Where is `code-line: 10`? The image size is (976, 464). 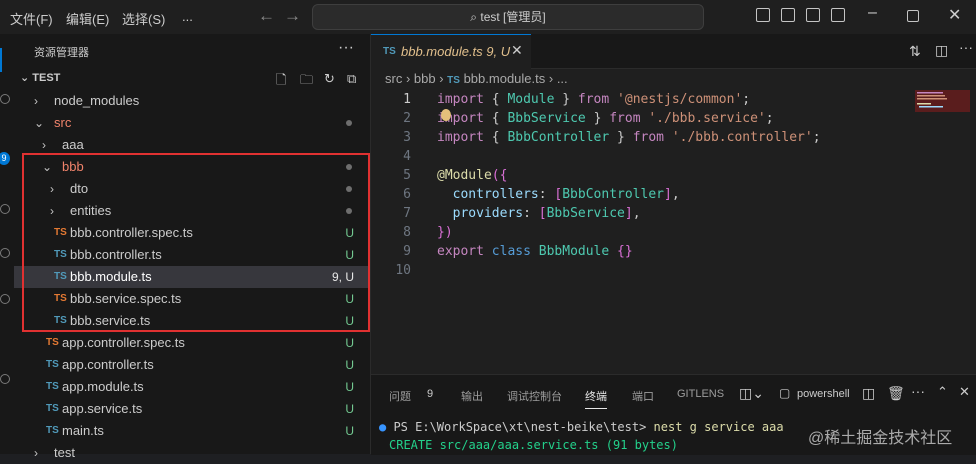
code-line: 10 is located at coordinates (641, 270).